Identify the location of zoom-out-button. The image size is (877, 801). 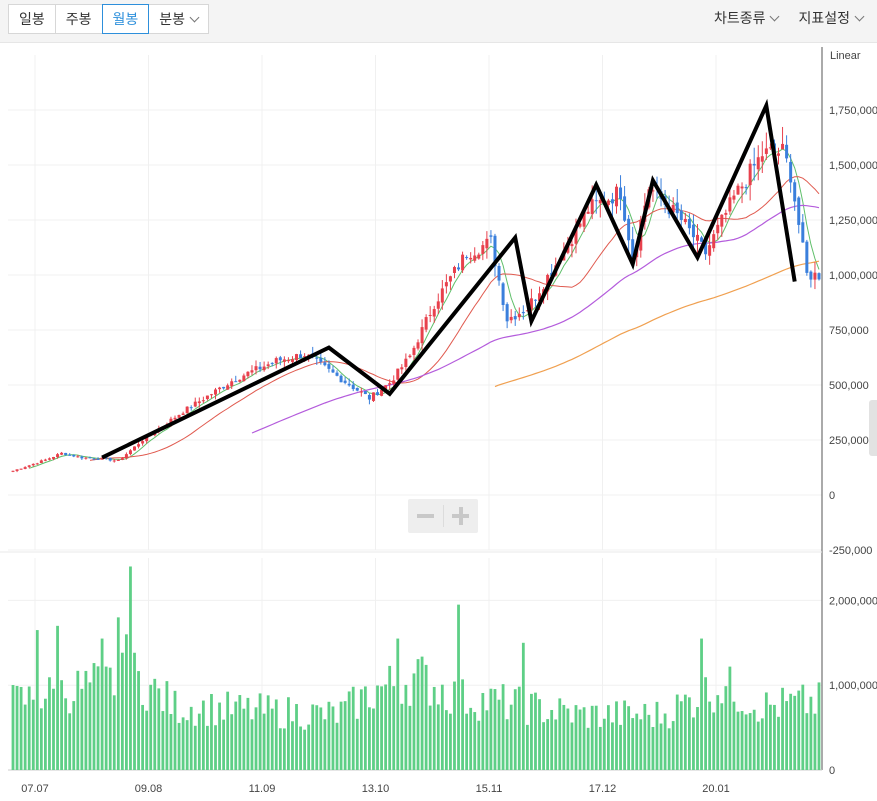
(425, 516).